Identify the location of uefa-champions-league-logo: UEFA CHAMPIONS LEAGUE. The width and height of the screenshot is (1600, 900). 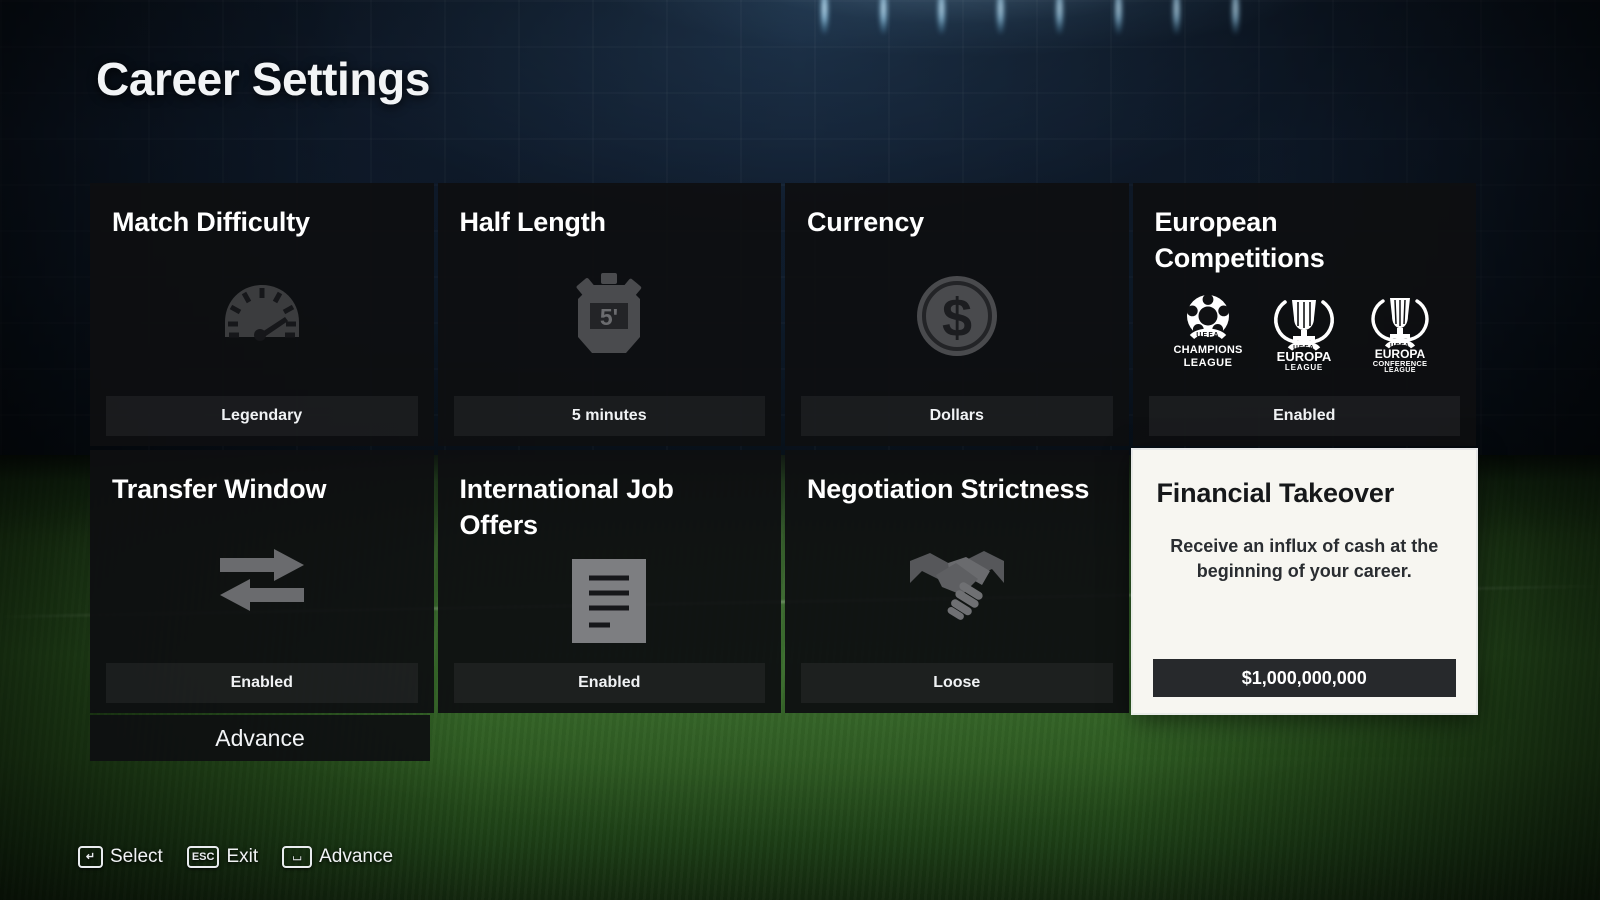
(1208, 332).